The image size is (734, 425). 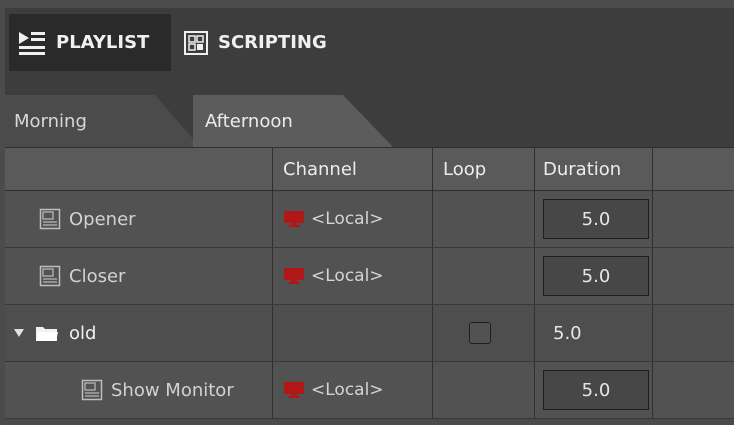 What do you see at coordinates (172, 390) in the screenshot?
I see `item-name: Show Monitor` at bounding box center [172, 390].